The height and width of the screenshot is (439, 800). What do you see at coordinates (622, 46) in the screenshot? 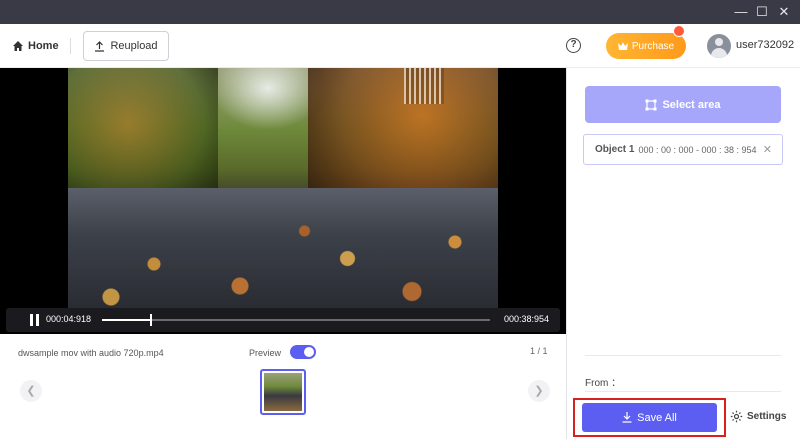
I see `crown-icon` at bounding box center [622, 46].